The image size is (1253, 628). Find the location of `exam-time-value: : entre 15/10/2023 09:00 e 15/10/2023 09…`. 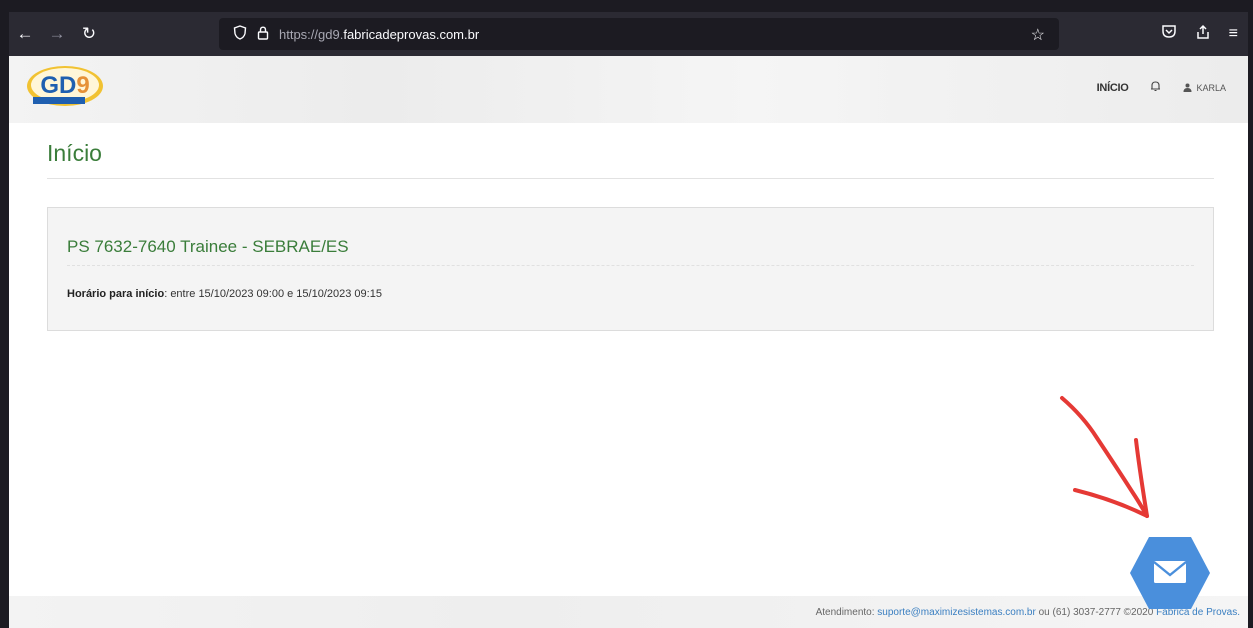

exam-time-value: : entre 15/10/2023 09:00 e 15/10/2023 09… is located at coordinates (273, 294).